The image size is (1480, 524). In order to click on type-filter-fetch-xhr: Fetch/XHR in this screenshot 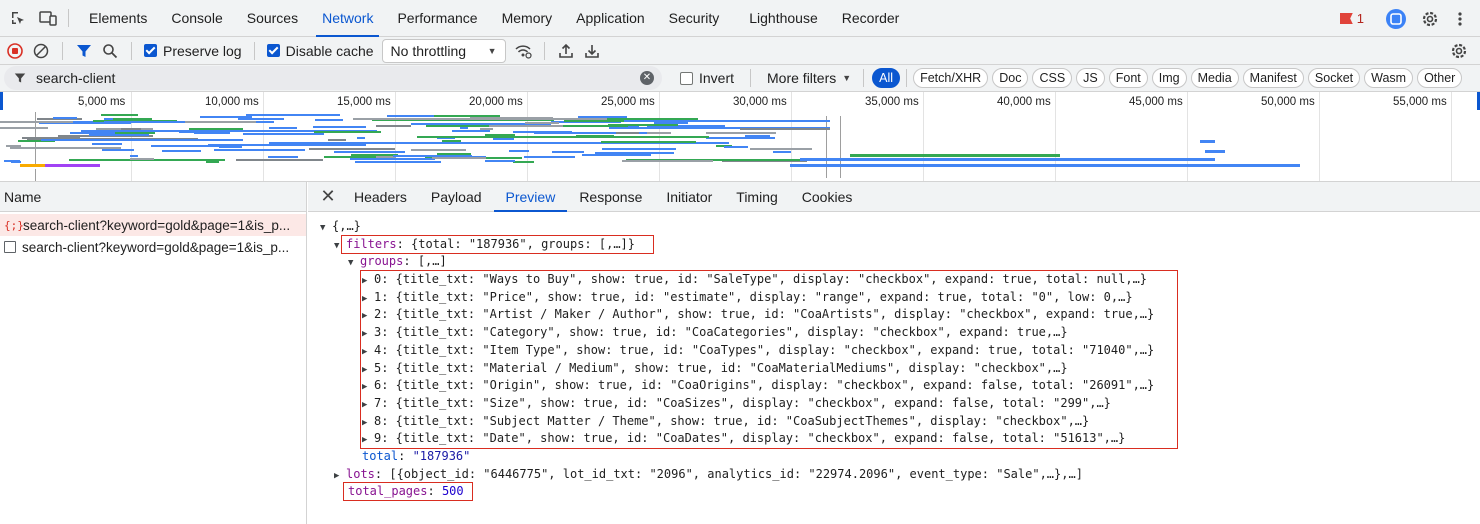, I will do `click(951, 78)`.